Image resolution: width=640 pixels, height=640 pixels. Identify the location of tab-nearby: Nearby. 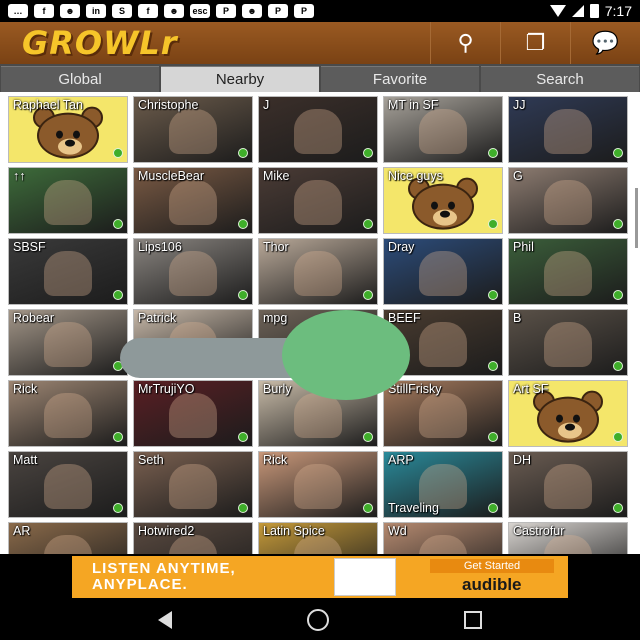
(240, 79).